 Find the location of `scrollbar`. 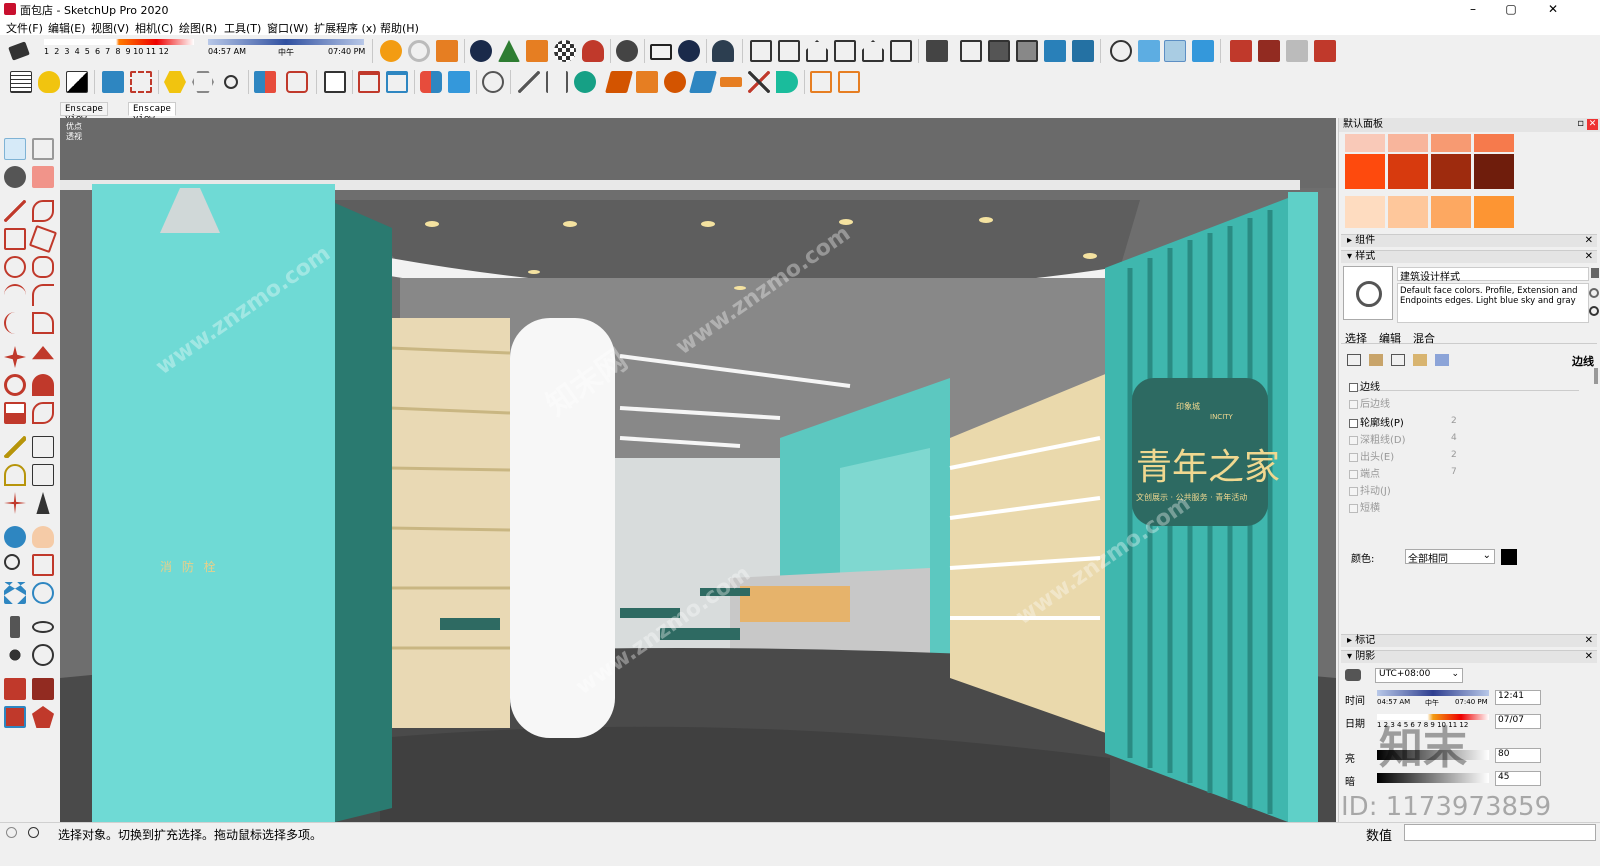

scrollbar is located at coordinates (1596, 376).